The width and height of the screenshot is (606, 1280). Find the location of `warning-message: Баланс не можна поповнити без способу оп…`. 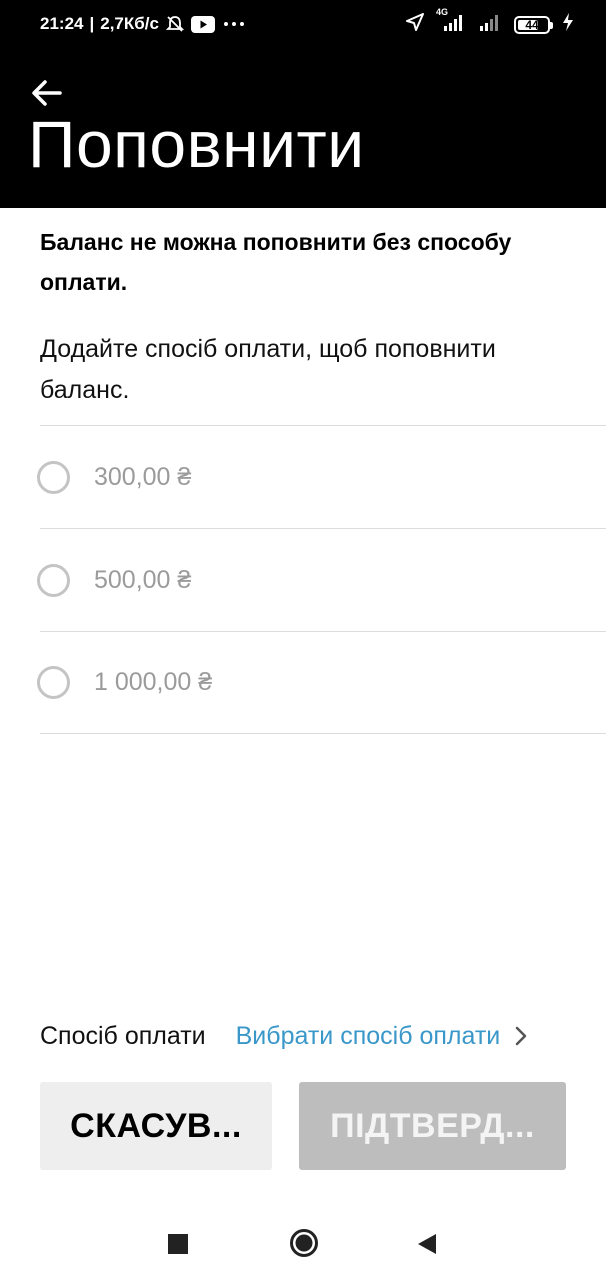

warning-message: Баланс не можна поповнити без способу оп… is located at coordinates (276, 262).